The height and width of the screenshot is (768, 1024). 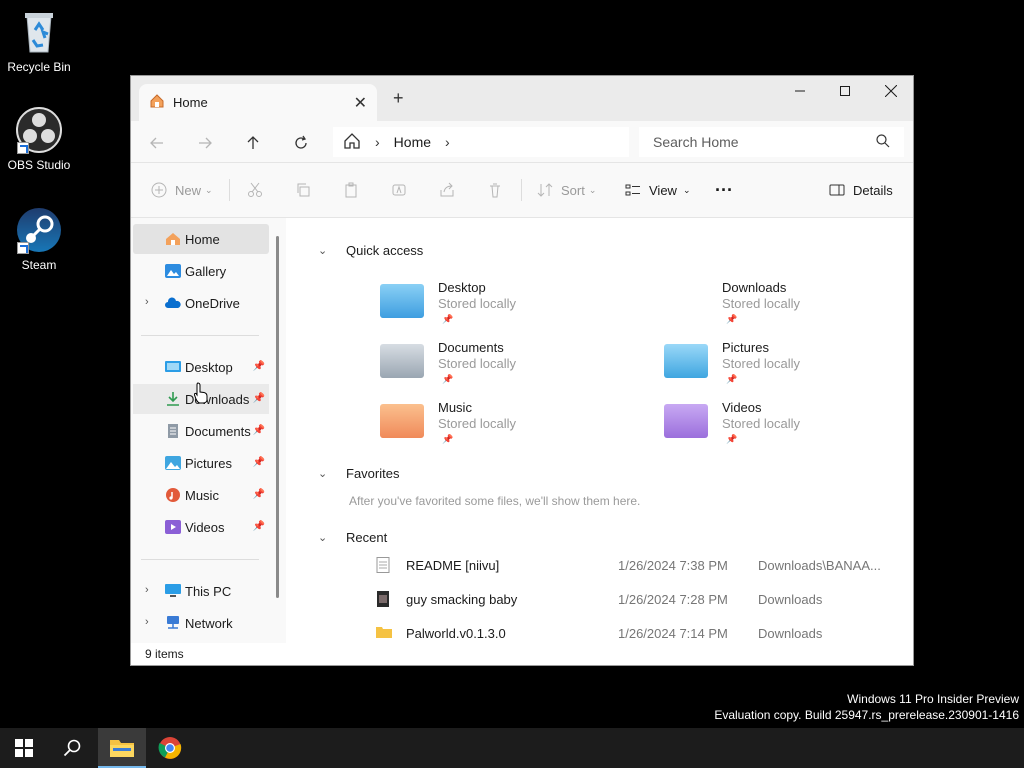 What do you see at coordinates (891, 91) in the screenshot?
I see `close-window-button` at bounding box center [891, 91].